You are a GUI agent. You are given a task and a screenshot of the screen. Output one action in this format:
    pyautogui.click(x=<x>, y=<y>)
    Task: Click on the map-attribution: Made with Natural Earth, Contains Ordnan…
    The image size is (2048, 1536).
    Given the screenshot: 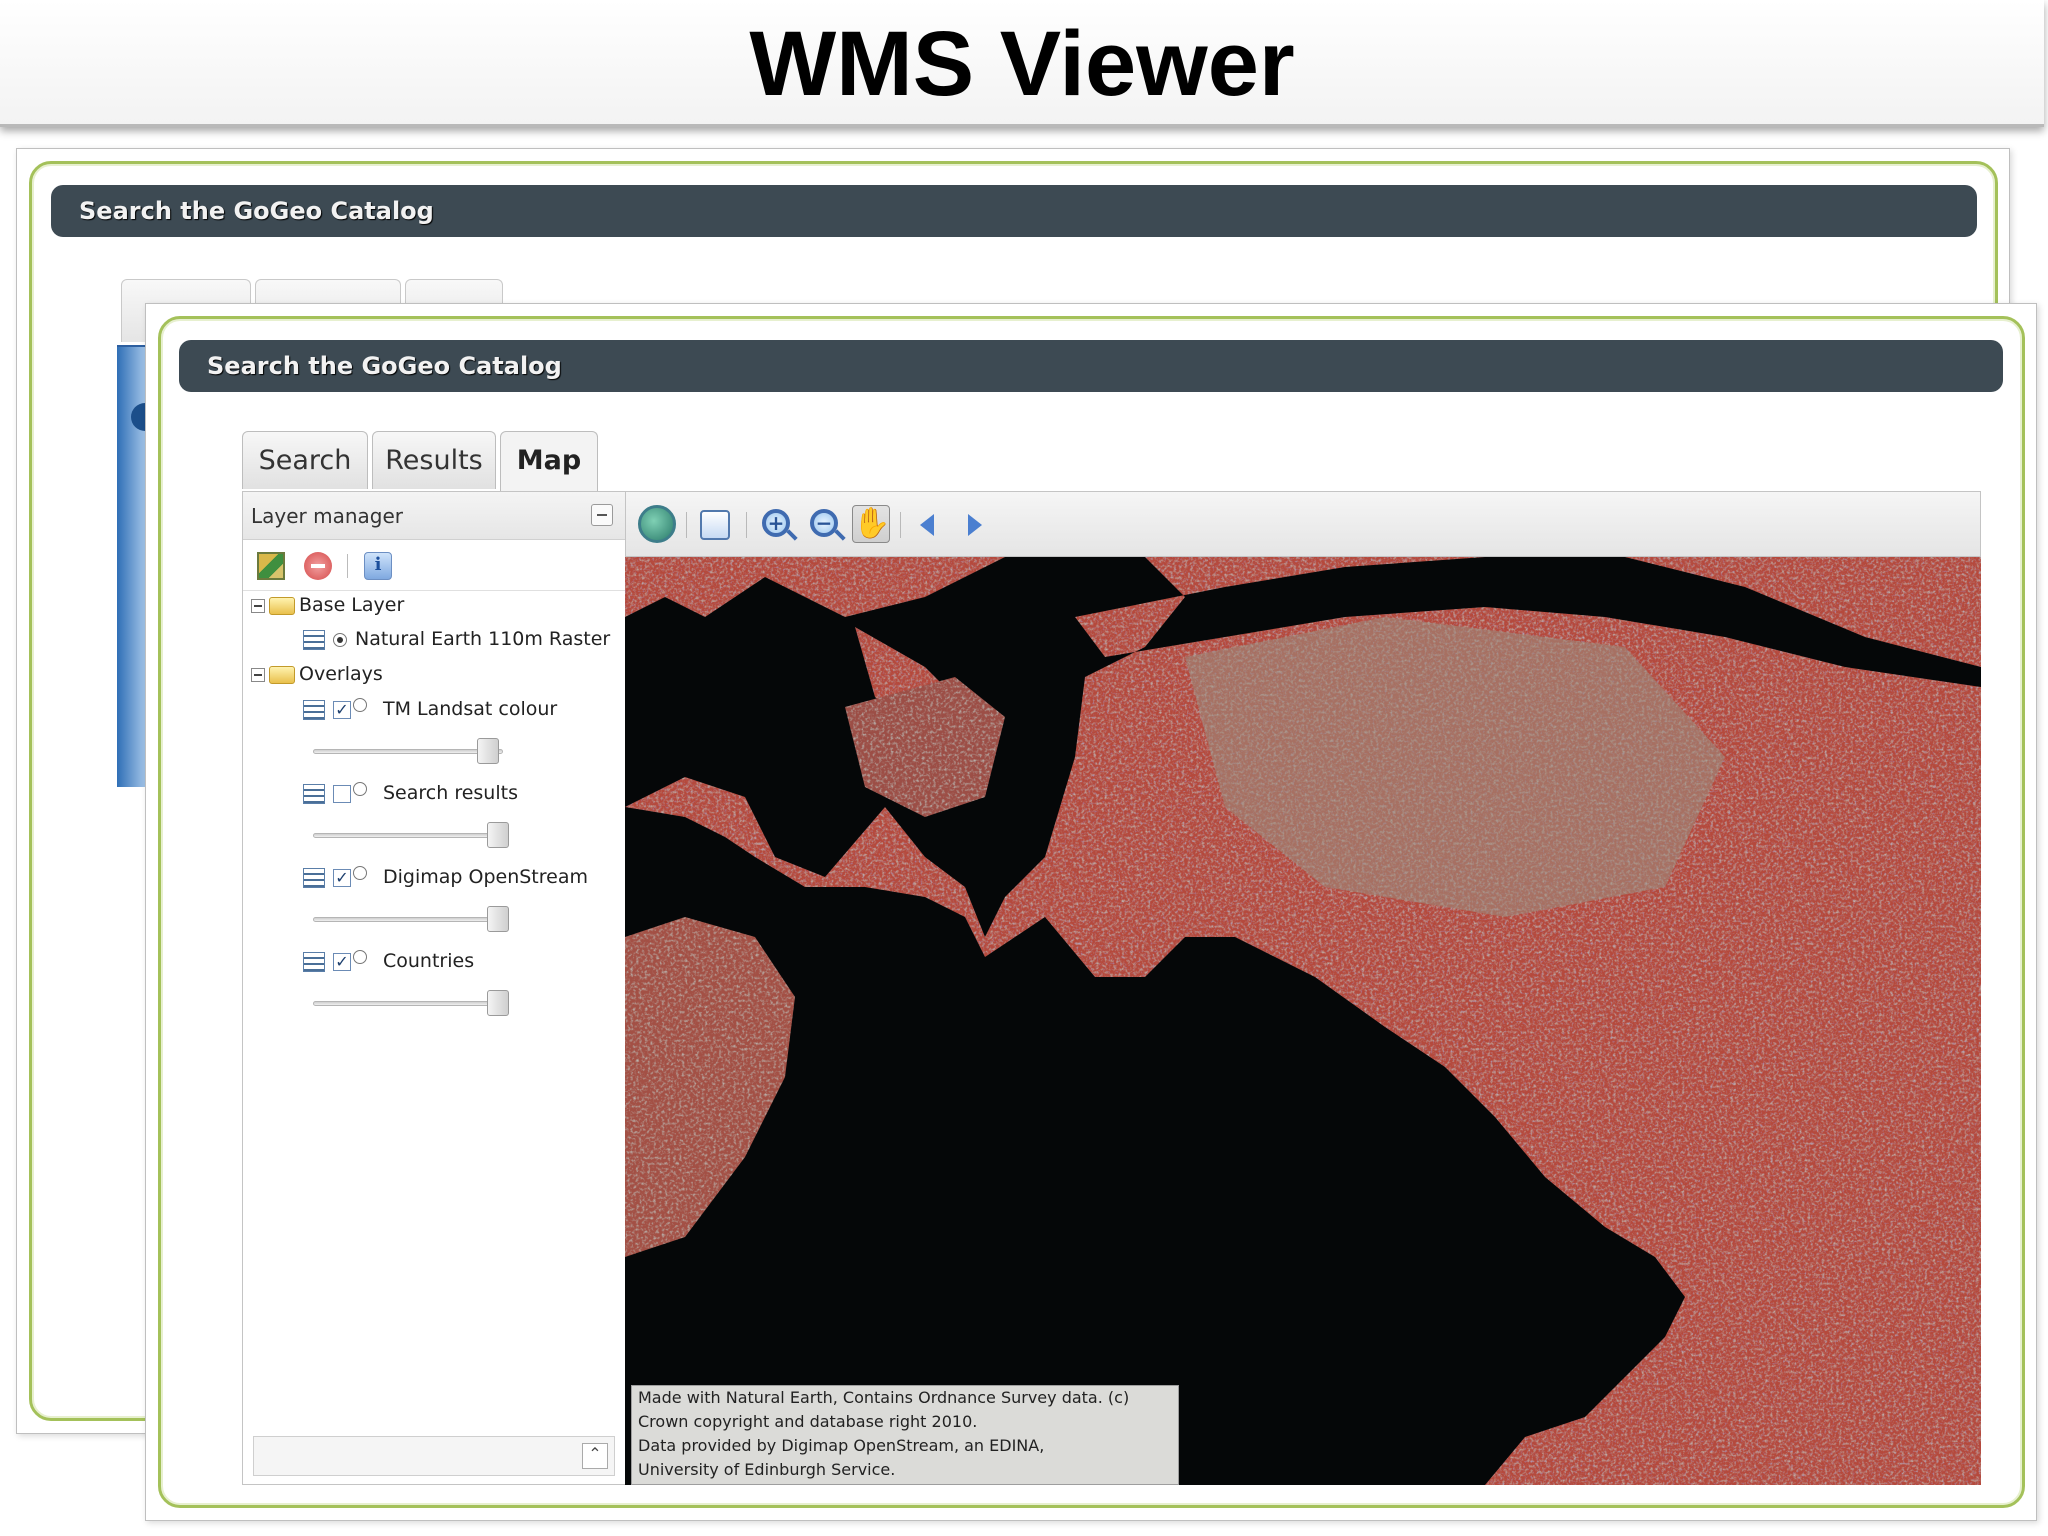 What is the action you would take?
    pyautogui.click(x=905, y=1435)
    